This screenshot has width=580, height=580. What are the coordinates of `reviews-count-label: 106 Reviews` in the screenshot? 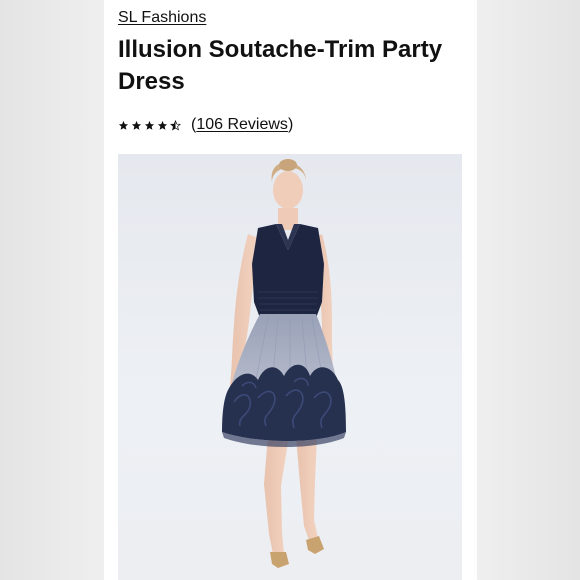 It's located at (242, 124).